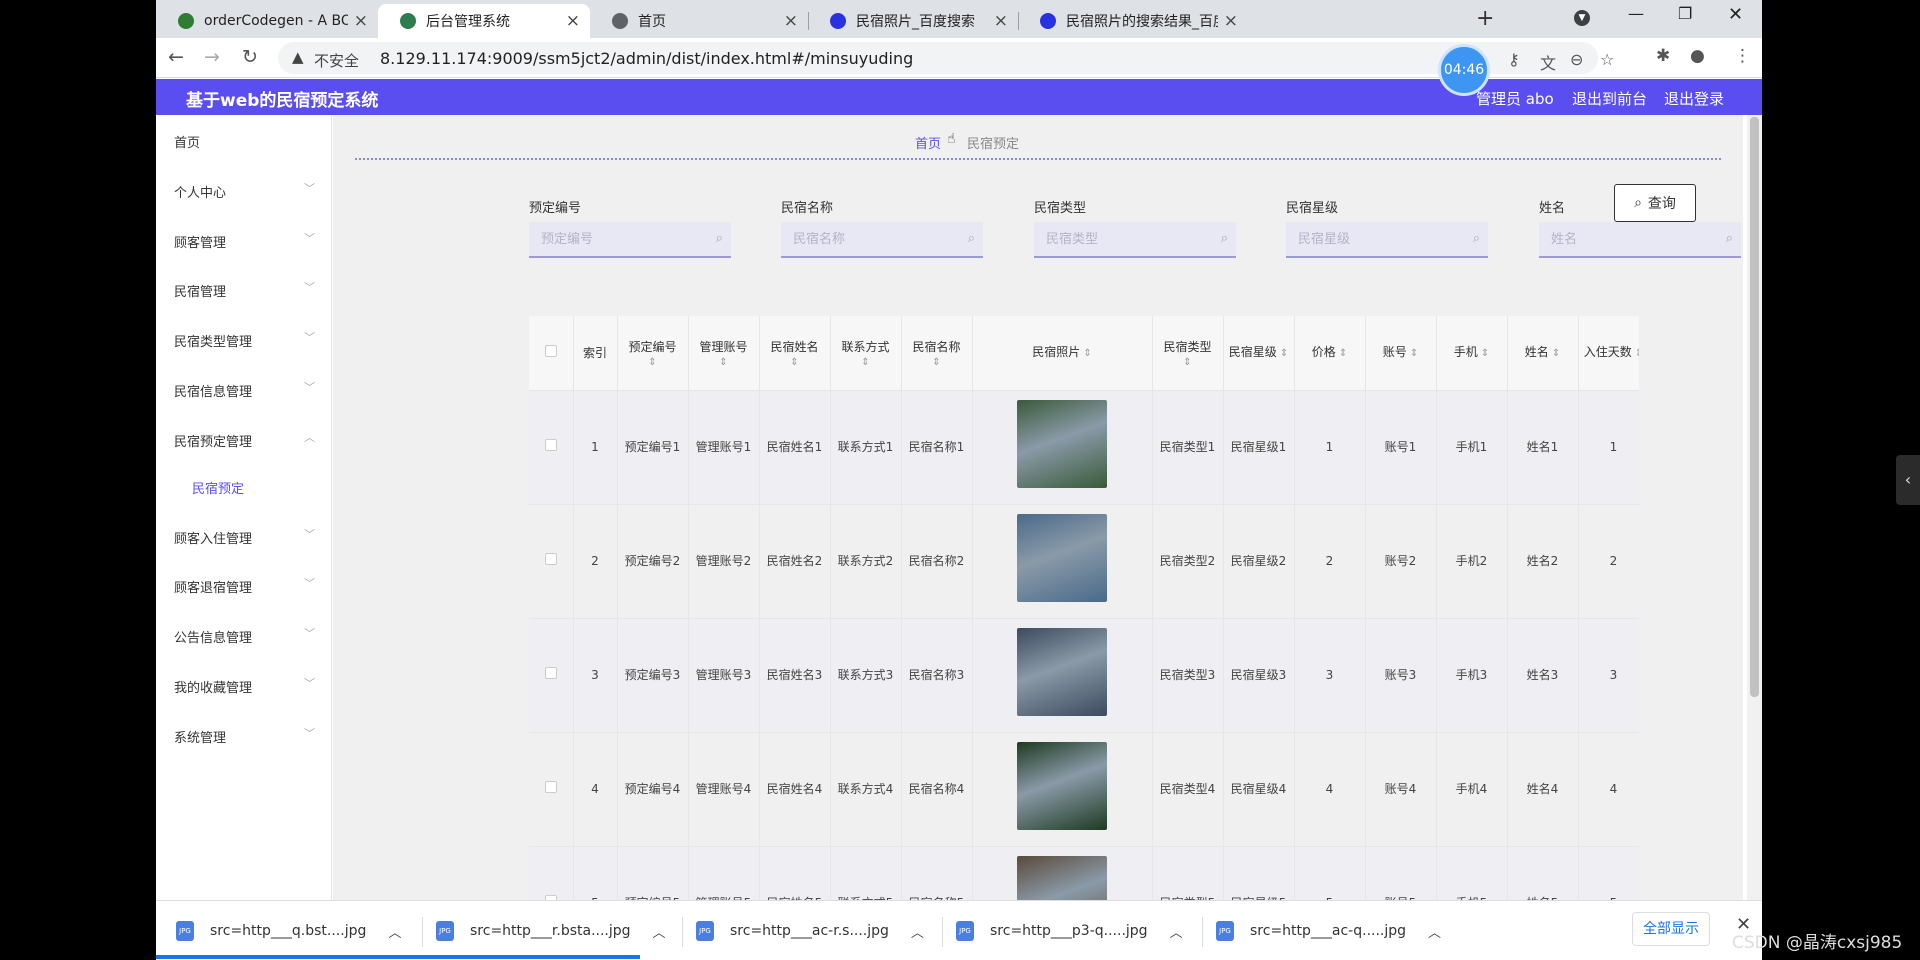  Describe the element at coordinates (213, 586) in the screenshot. I see `sidebar-item-10: 顾客退宿管理` at that location.